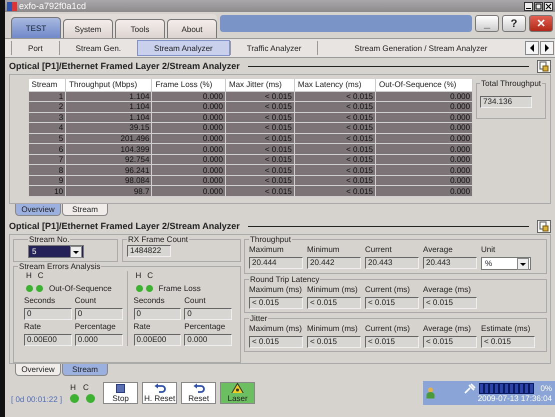 The height and width of the screenshot is (417, 555). What do you see at coordinates (179, 288) in the screenshot?
I see `error-name: Frame Loss` at bounding box center [179, 288].